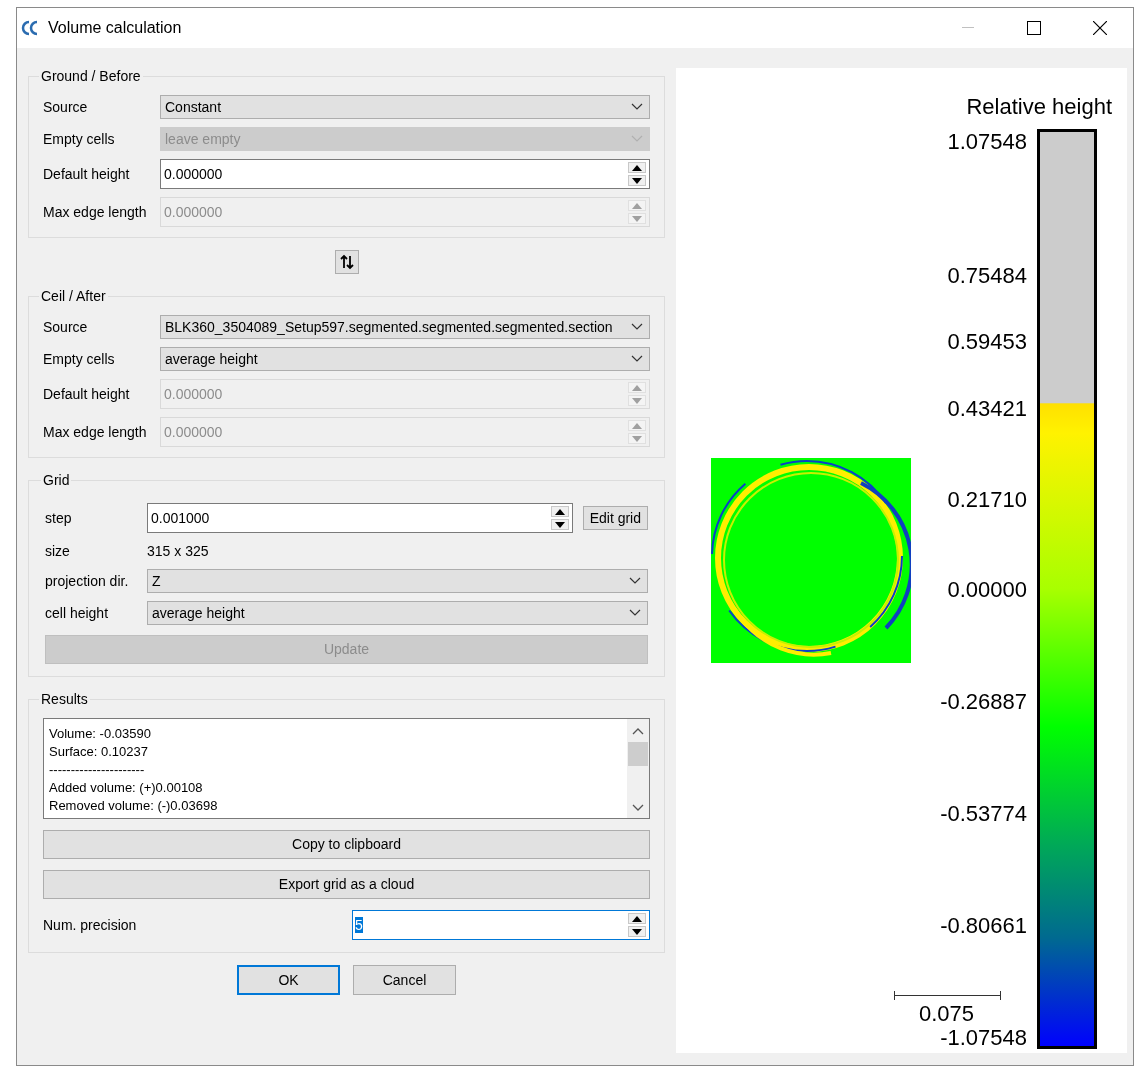 The height and width of the screenshot is (1066, 1134). What do you see at coordinates (87, 581) in the screenshot?
I see `field-label: projection dir.` at bounding box center [87, 581].